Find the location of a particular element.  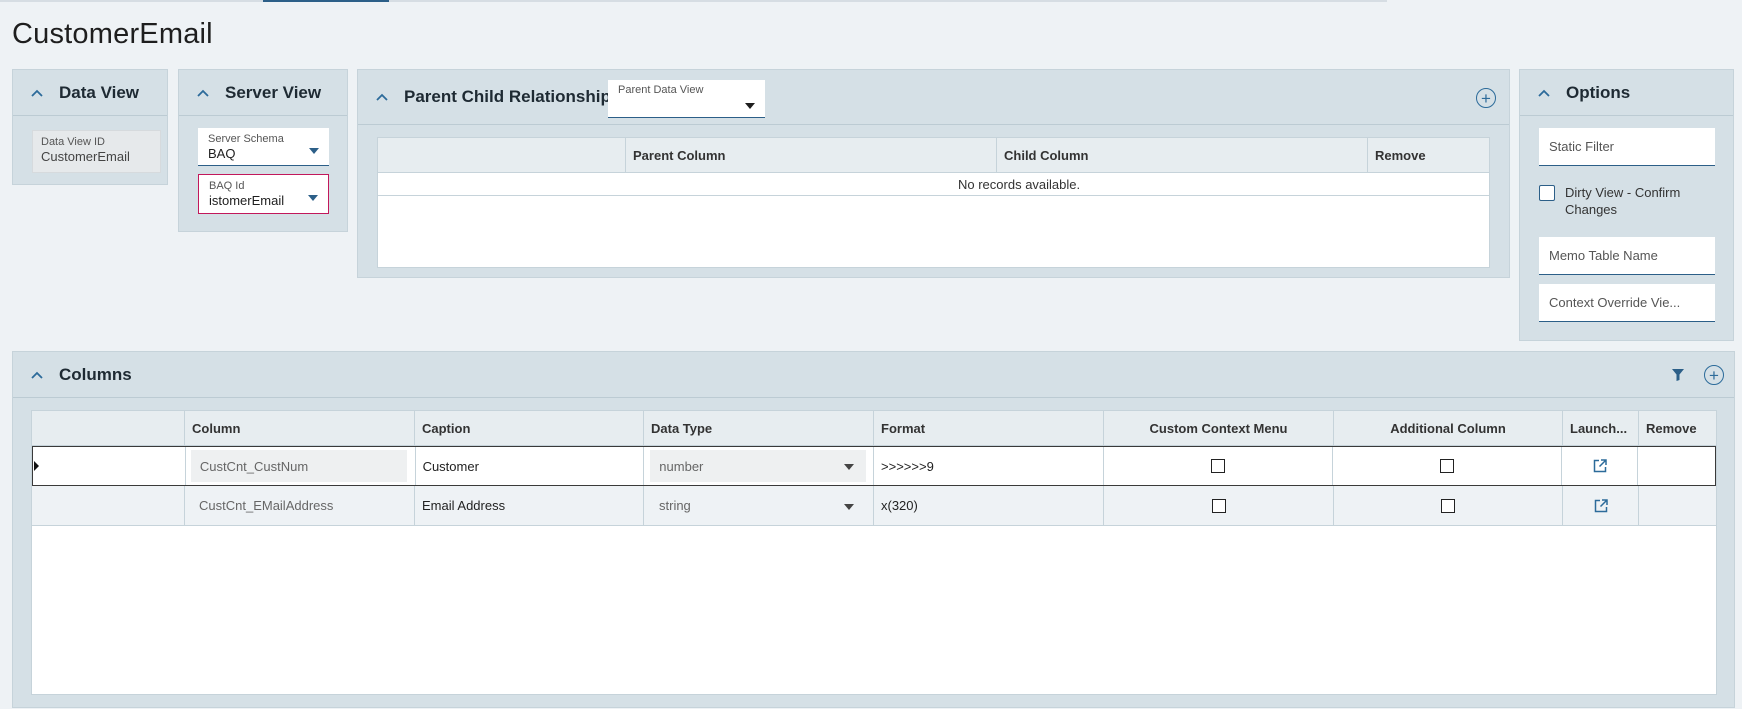

dirty-view-option: Dirty View - Confirm Changes is located at coordinates (1622, 201).